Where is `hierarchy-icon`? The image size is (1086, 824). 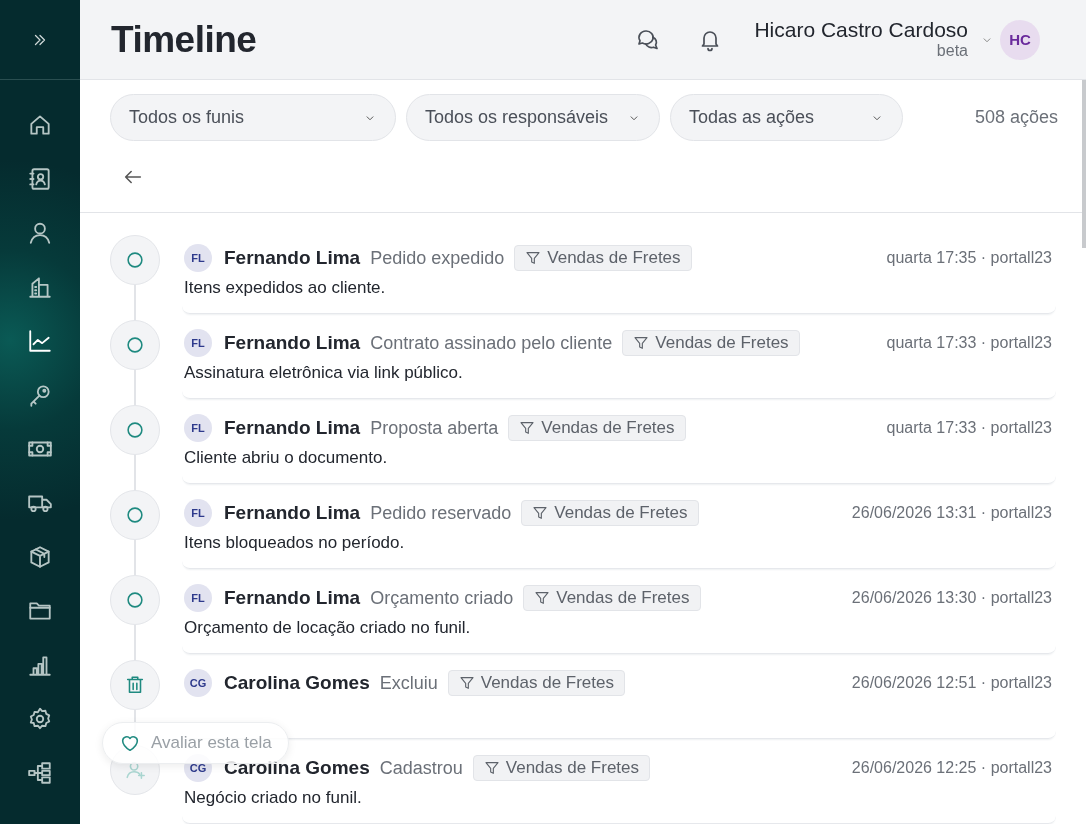 hierarchy-icon is located at coordinates (40, 773).